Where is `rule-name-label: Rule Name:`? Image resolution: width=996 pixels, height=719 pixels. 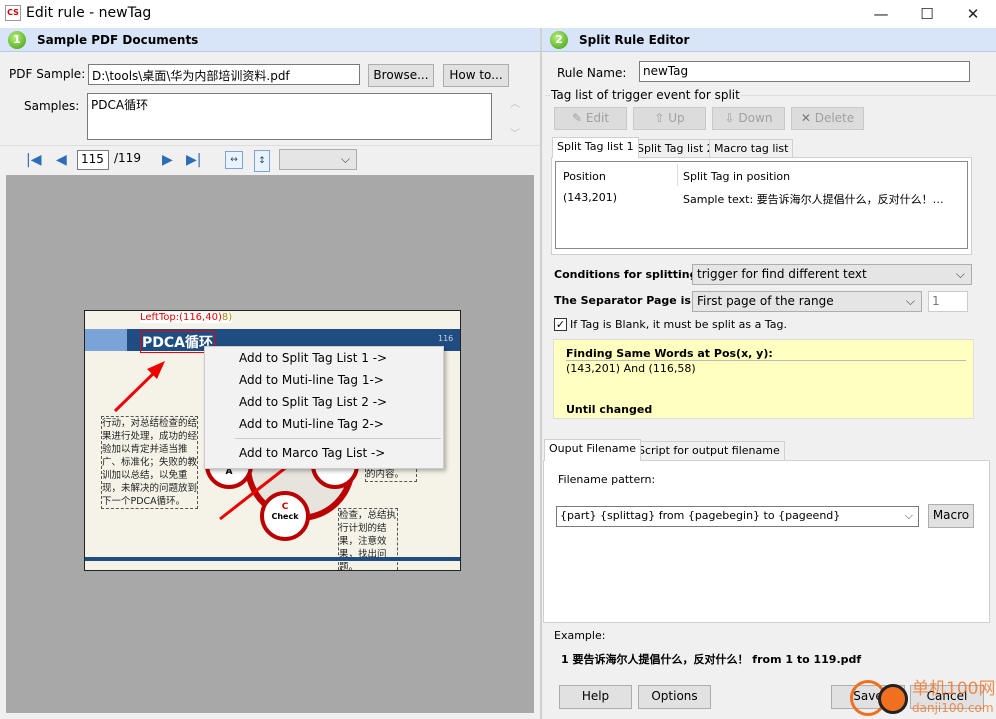 rule-name-label: Rule Name: is located at coordinates (592, 73).